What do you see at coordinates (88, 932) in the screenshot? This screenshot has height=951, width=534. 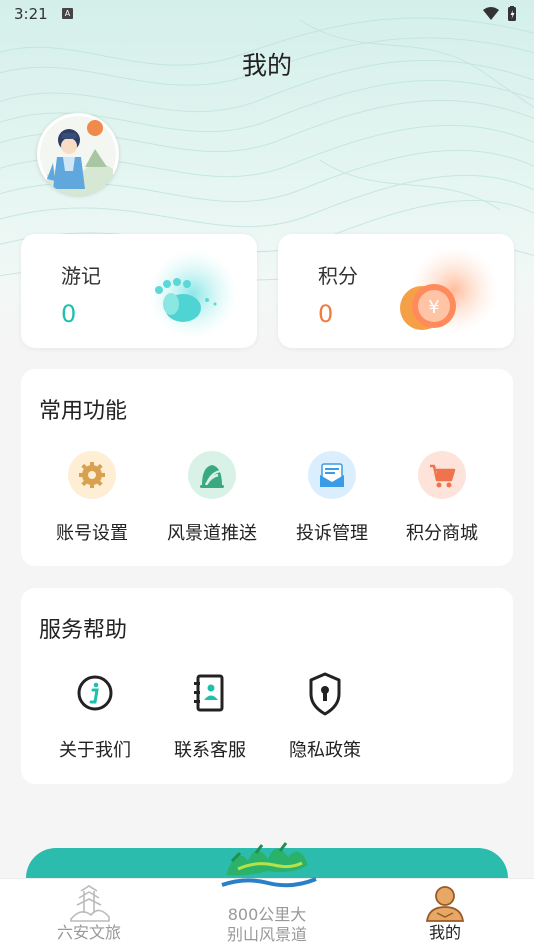 I see `tab-liuan-culture-label: 六安文旅` at bounding box center [88, 932].